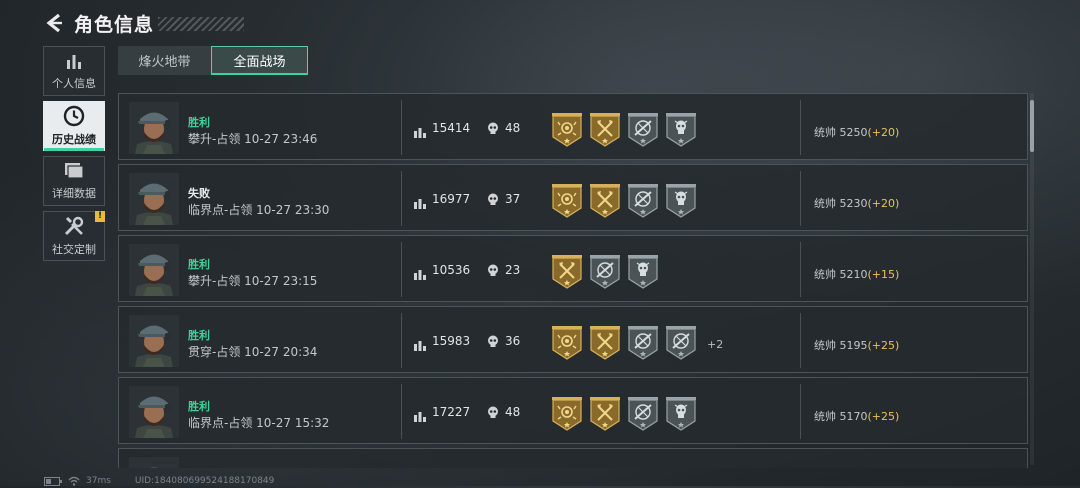  I want to click on back-arrow-icon, so click(54, 23).